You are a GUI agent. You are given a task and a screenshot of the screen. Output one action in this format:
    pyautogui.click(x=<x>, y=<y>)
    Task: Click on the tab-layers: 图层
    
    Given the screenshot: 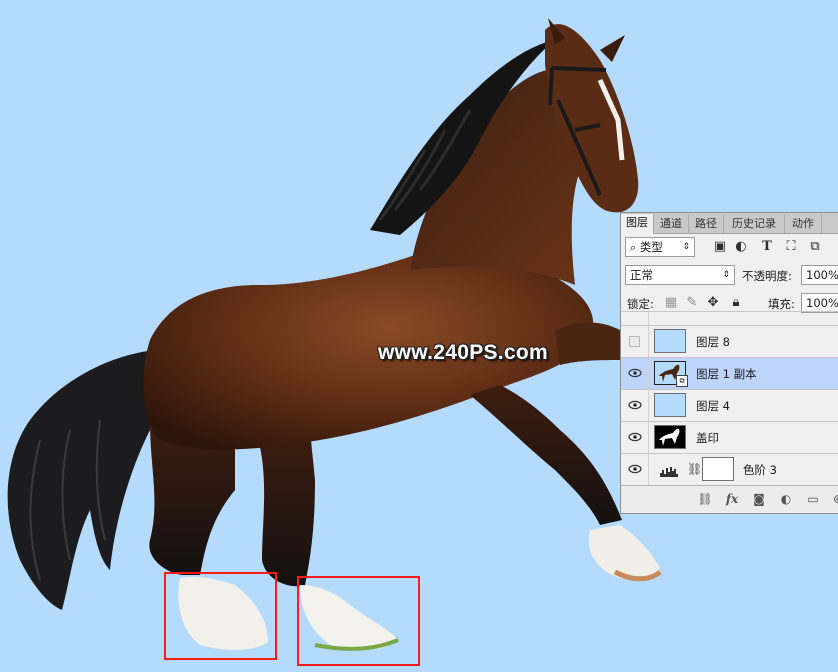 What is the action you would take?
    pyautogui.click(x=637, y=224)
    